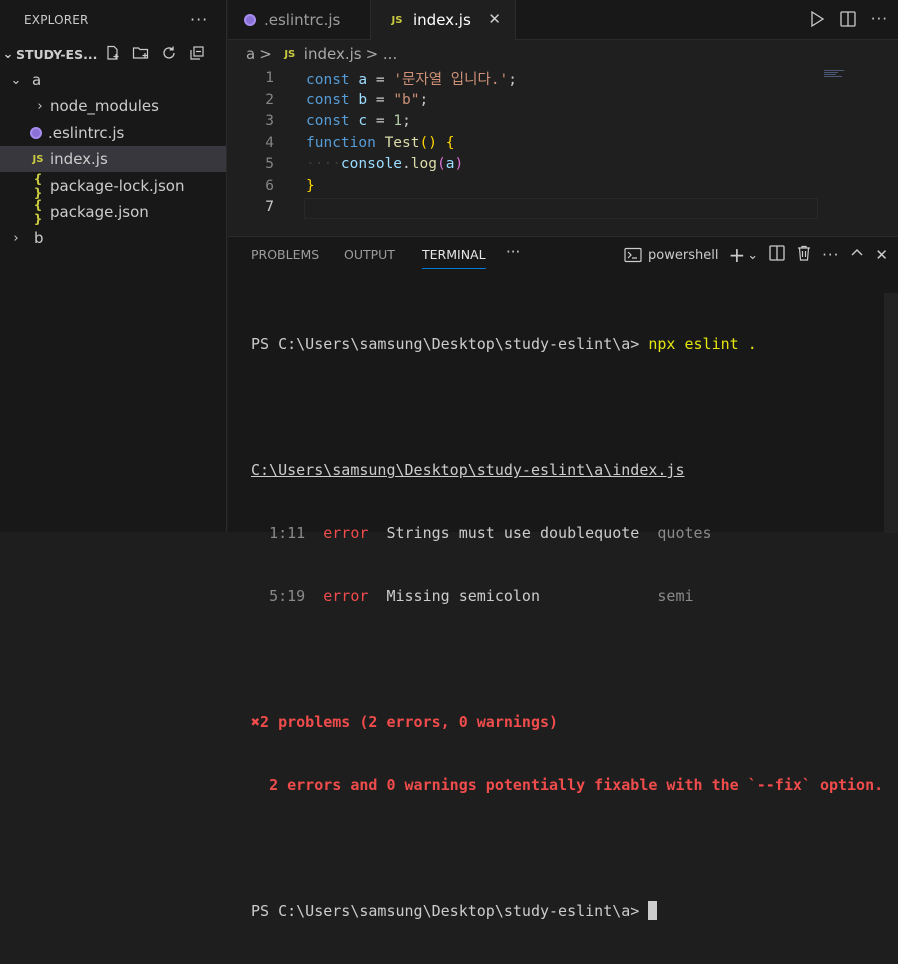  Describe the element at coordinates (299, 20) in the screenshot. I see `tab-eslintrc: .eslintrc.js` at that location.